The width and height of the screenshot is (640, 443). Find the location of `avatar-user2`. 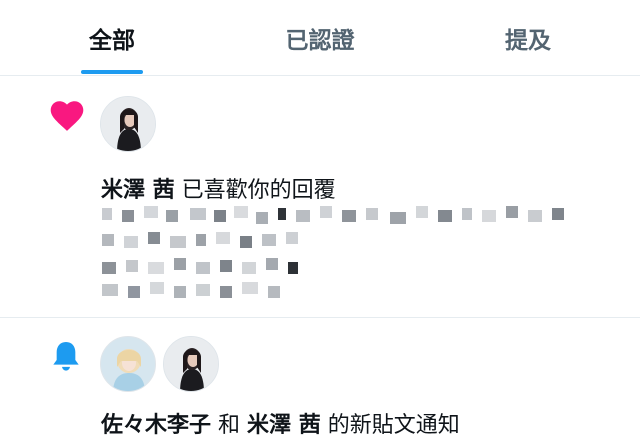

avatar-user2 is located at coordinates (191, 364).